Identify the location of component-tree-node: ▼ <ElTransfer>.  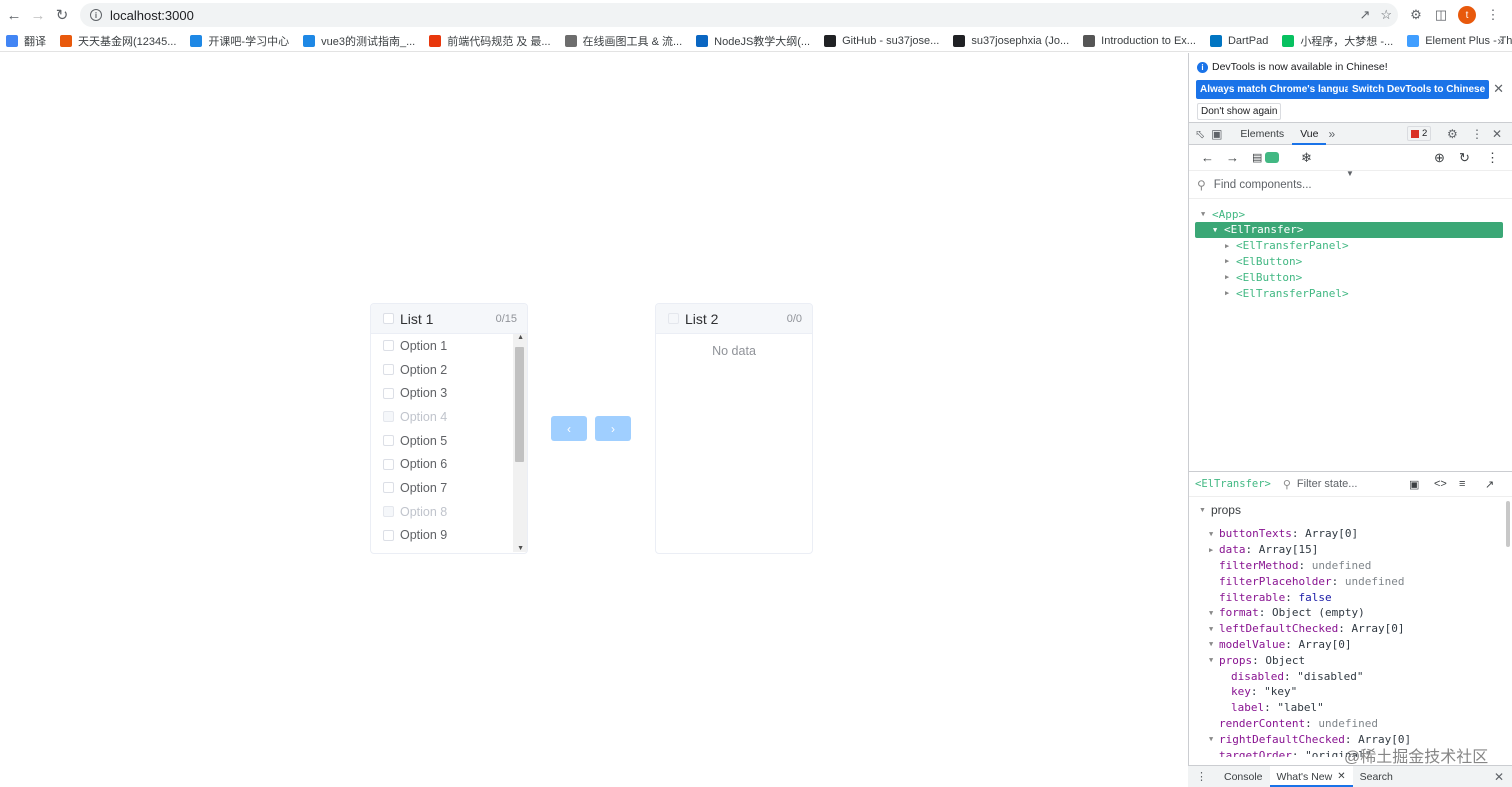
(1349, 229).